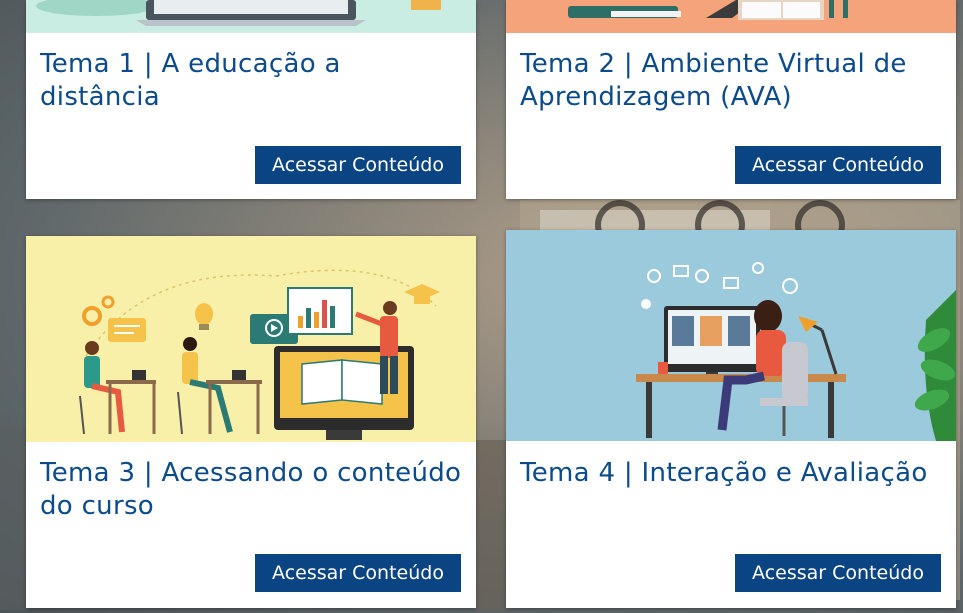  Describe the element at coordinates (724, 473) in the screenshot. I see `card-title: Tema 4 | Interação e Avaliação` at that location.